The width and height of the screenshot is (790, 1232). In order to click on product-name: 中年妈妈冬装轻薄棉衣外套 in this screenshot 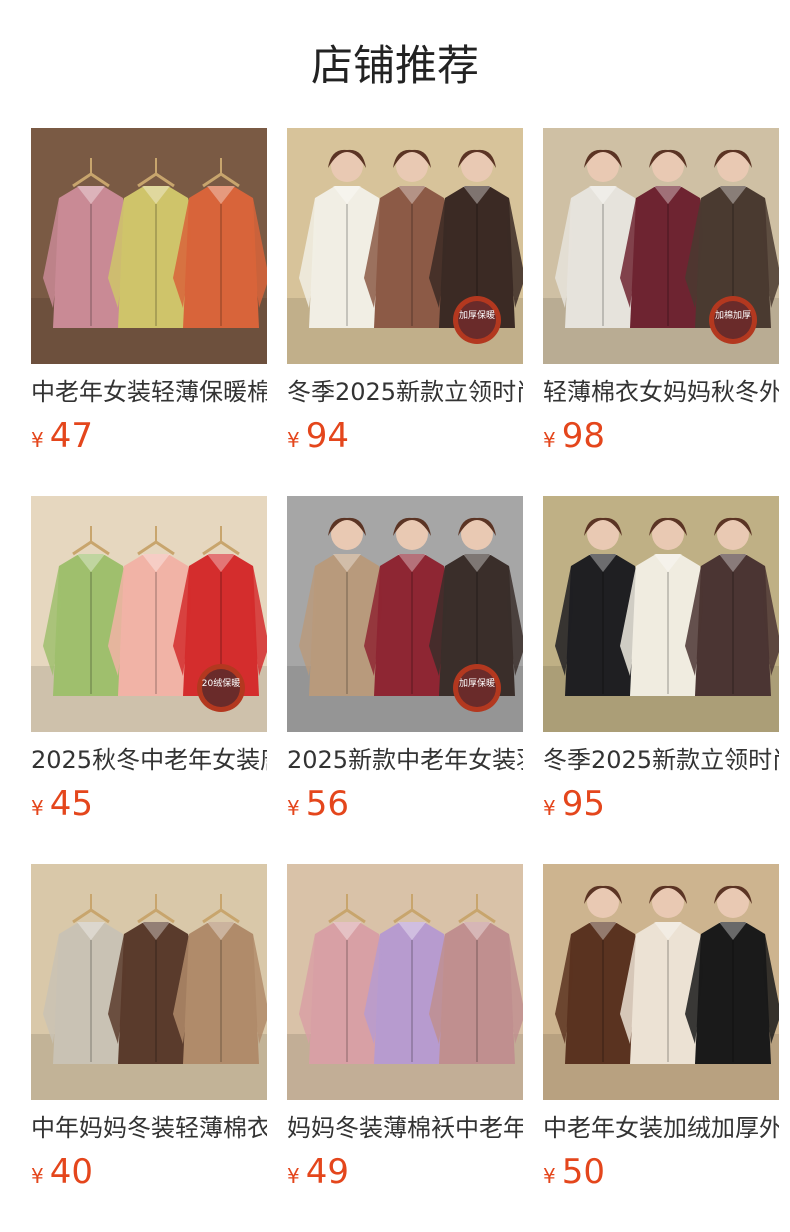, I will do `click(149, 1128)`.